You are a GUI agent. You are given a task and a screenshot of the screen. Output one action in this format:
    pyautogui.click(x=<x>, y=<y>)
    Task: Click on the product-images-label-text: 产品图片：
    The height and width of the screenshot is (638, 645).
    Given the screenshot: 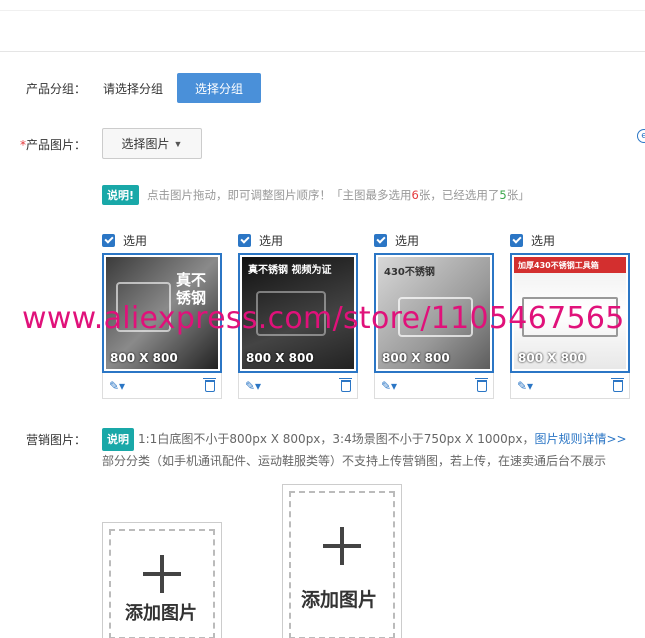 What is the action you would take?
    pyautogui.click(x=56, y=145)
    